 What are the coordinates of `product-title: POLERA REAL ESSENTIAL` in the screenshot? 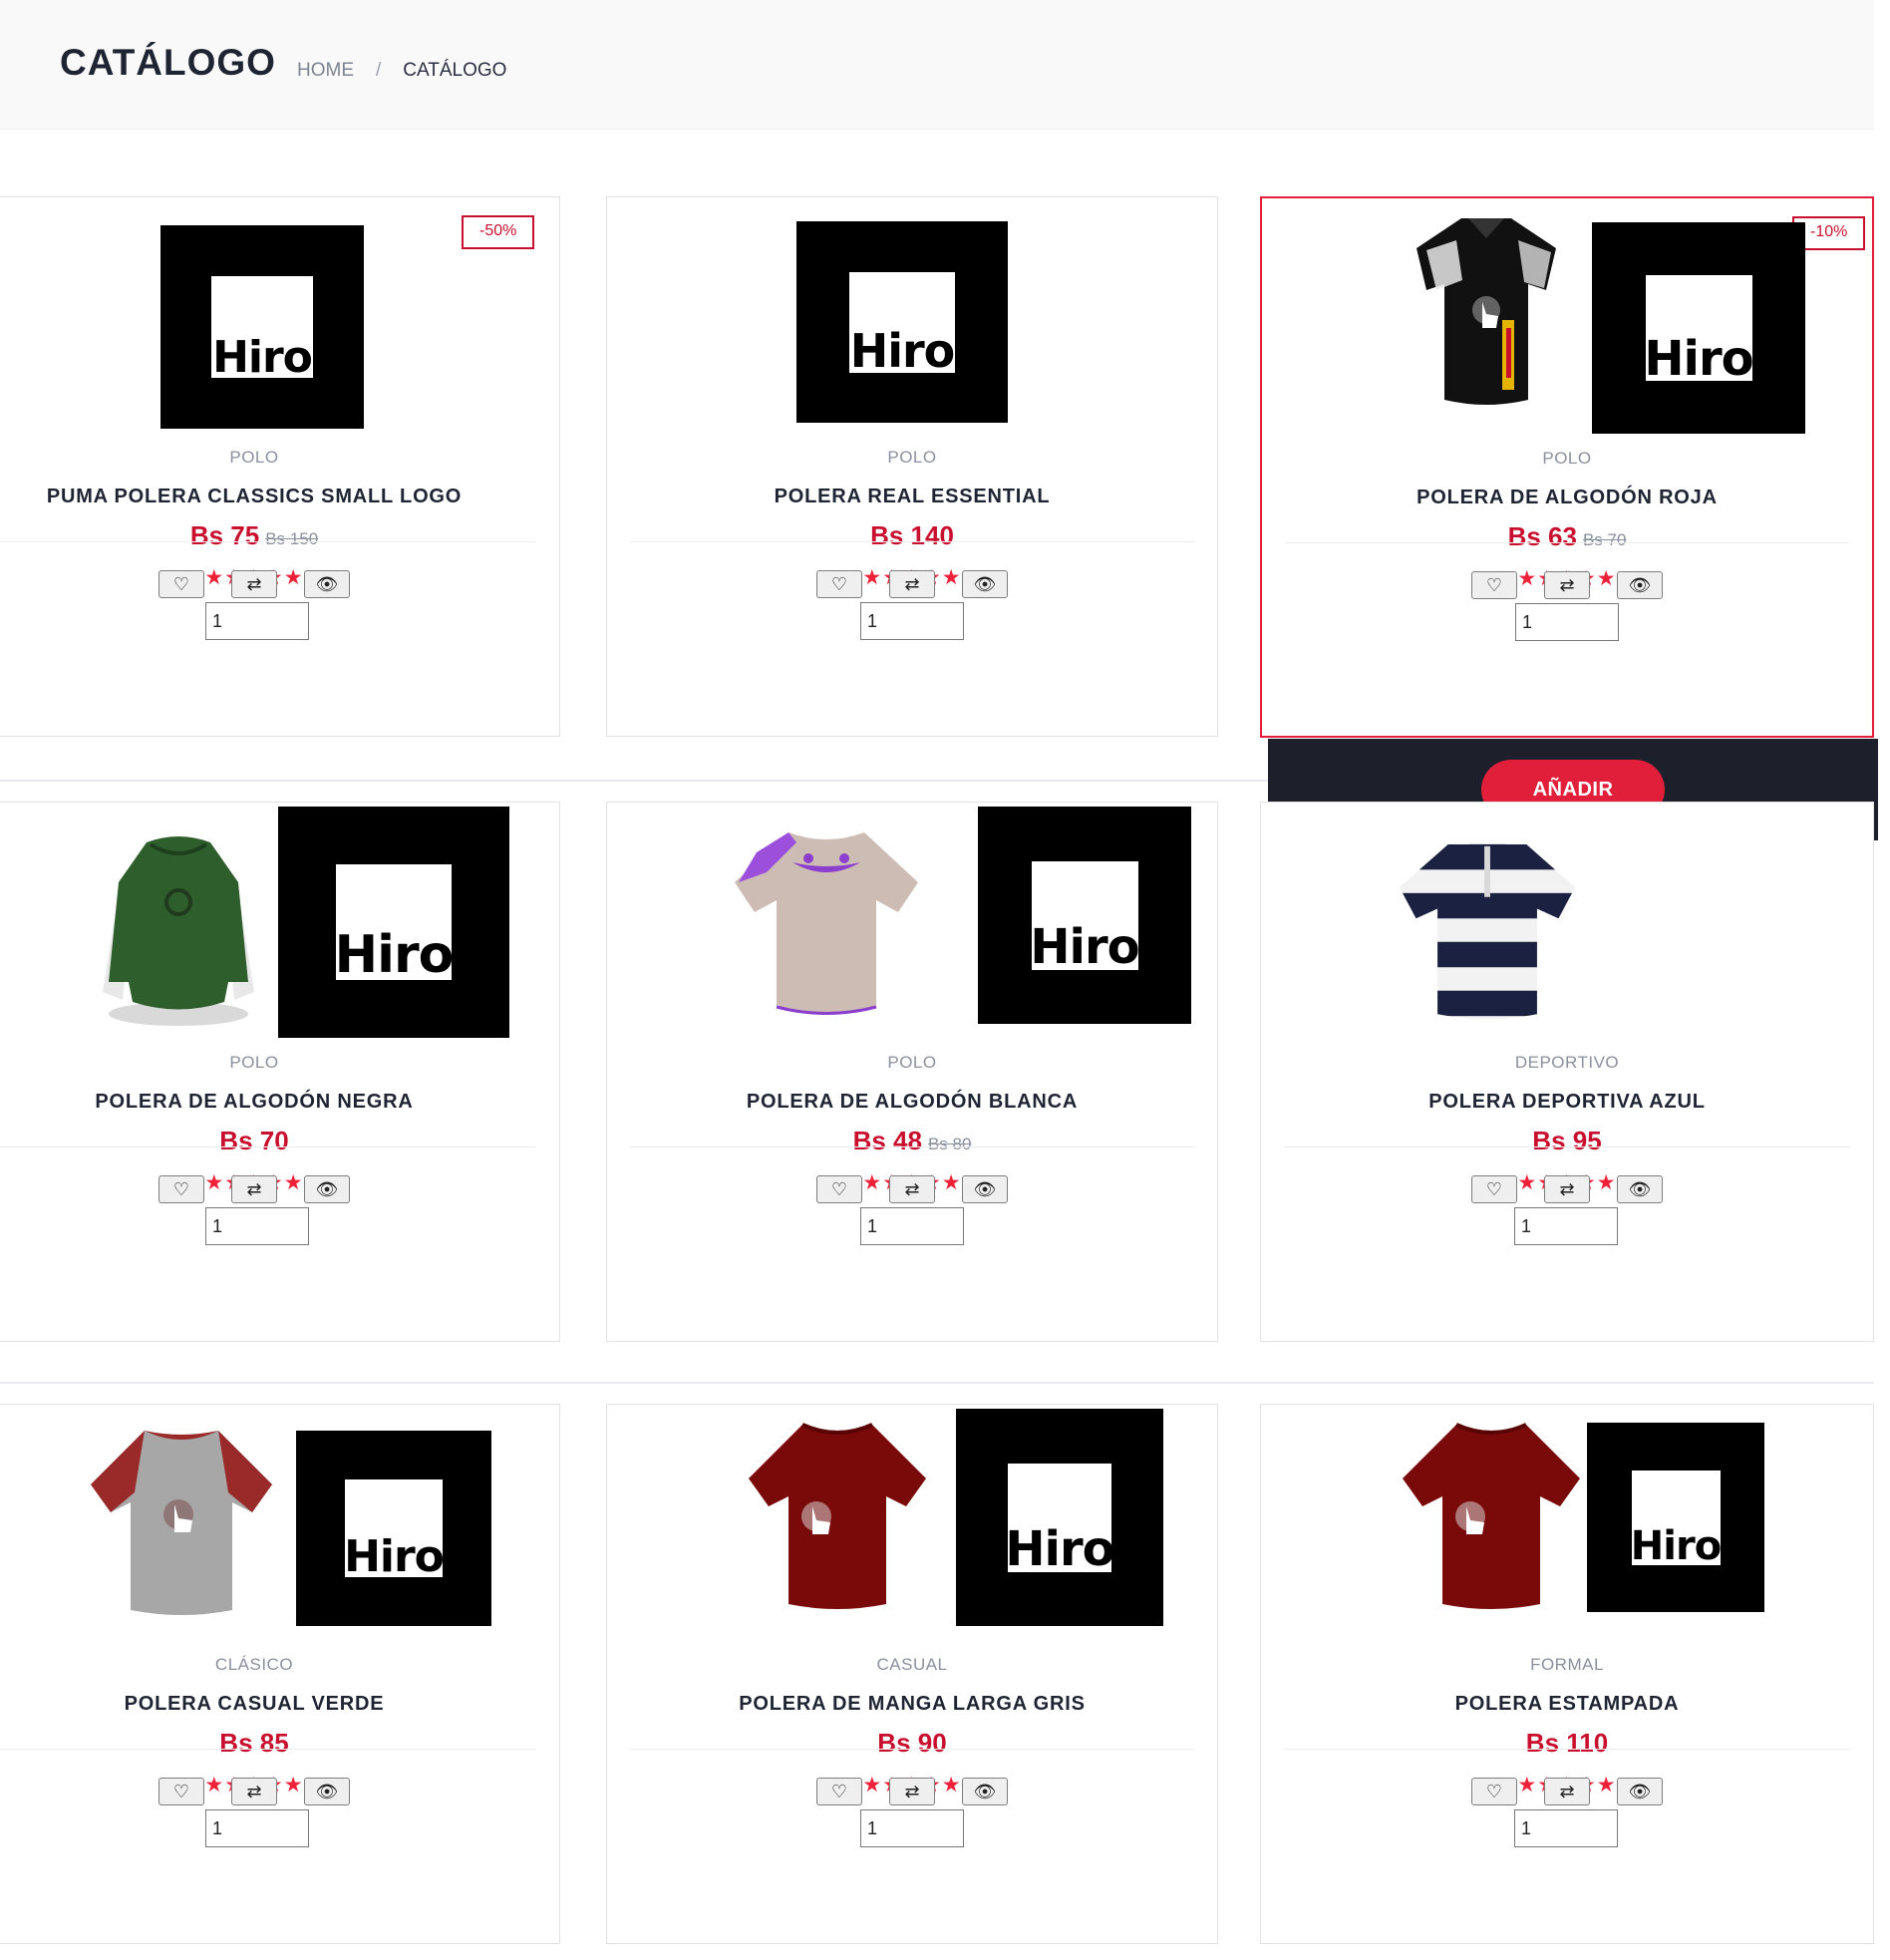 It's located at (912, 496).